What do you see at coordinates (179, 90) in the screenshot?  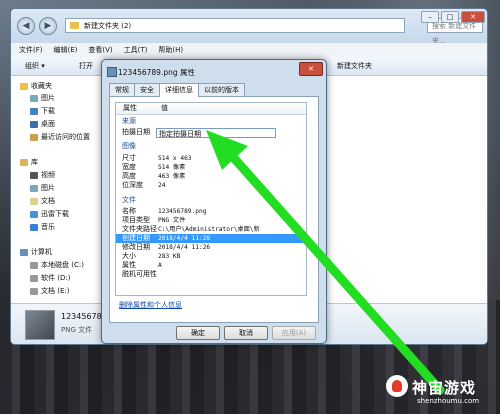 I see `tab-details: 详细信息` at bounding box center [179, 90].